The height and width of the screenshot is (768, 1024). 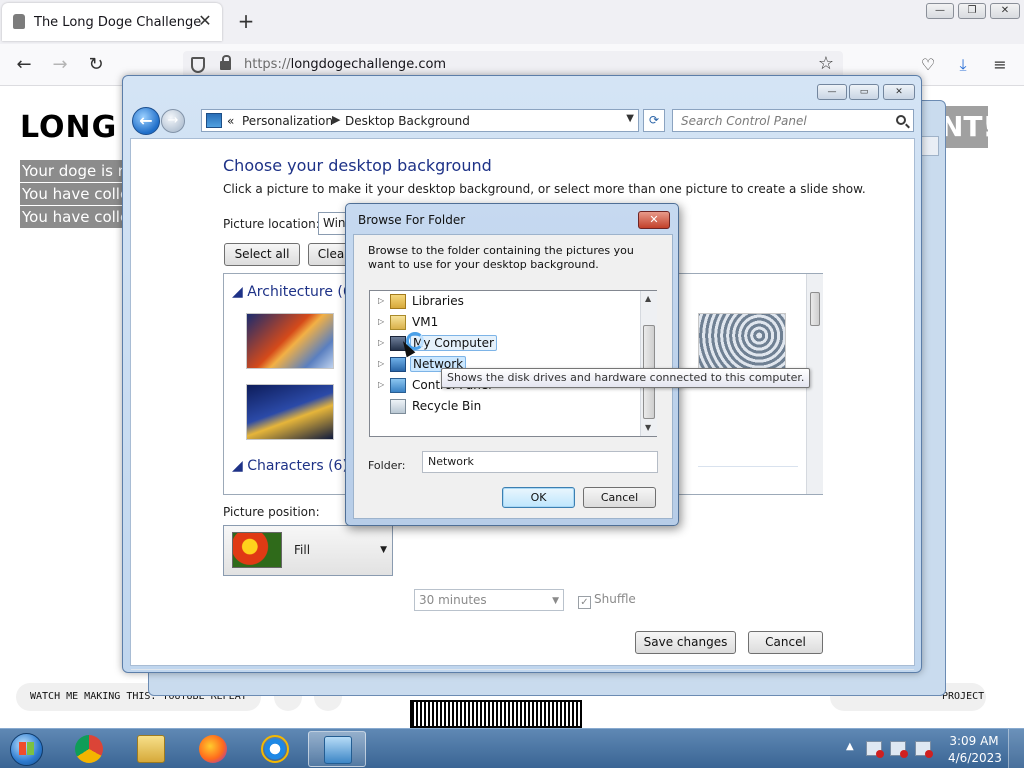 I want to click on new-tab-button: +, so click(x=246, y=21).